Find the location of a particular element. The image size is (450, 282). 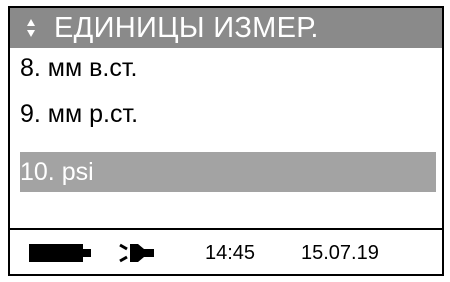

clock-time: 14:45 is located at coordinates (230, 253).